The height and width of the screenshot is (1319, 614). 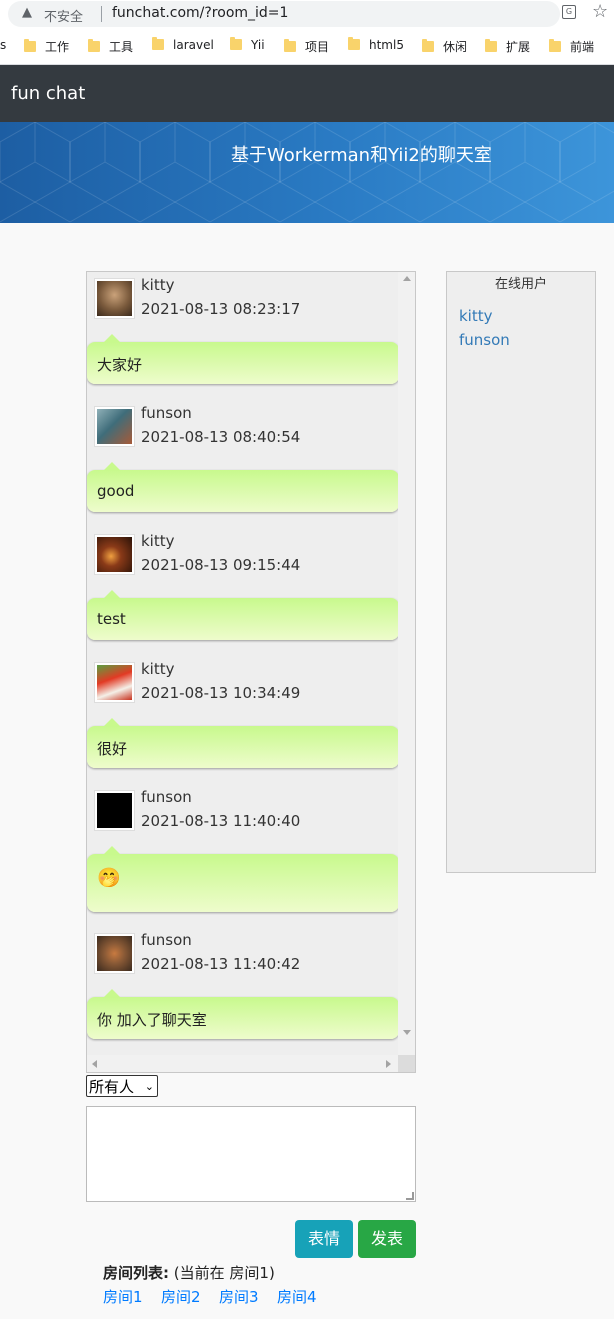 I want to click on room-link-3: 房间3, so click(x=239, y=1296).